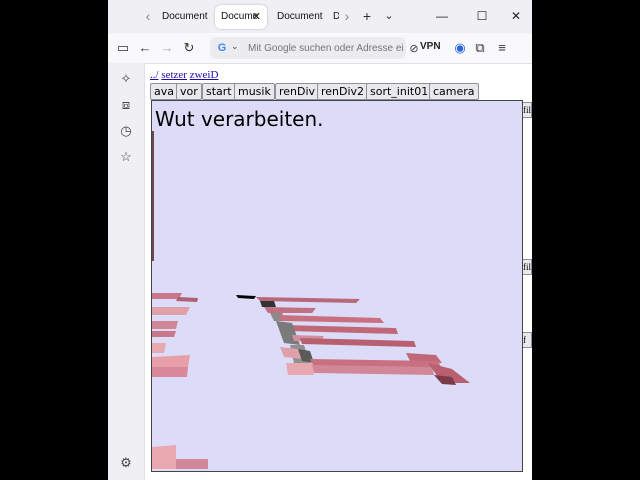  What do you see at coordinates (235, 46) in the screenshot?
I see `chevron-down-icon: ⌄` at bounding box center [235, 46].